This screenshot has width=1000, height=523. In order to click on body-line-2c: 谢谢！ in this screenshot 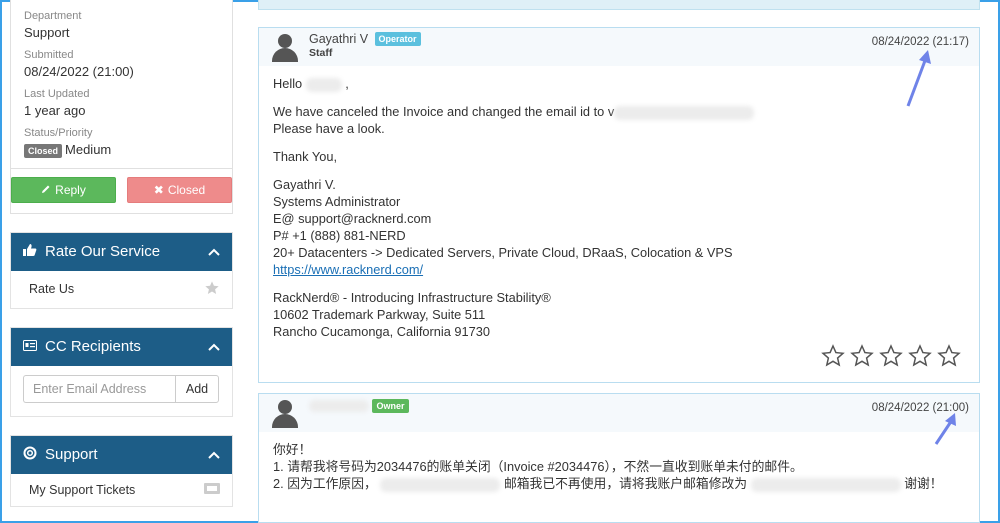, I will do `click(923, 483)`.